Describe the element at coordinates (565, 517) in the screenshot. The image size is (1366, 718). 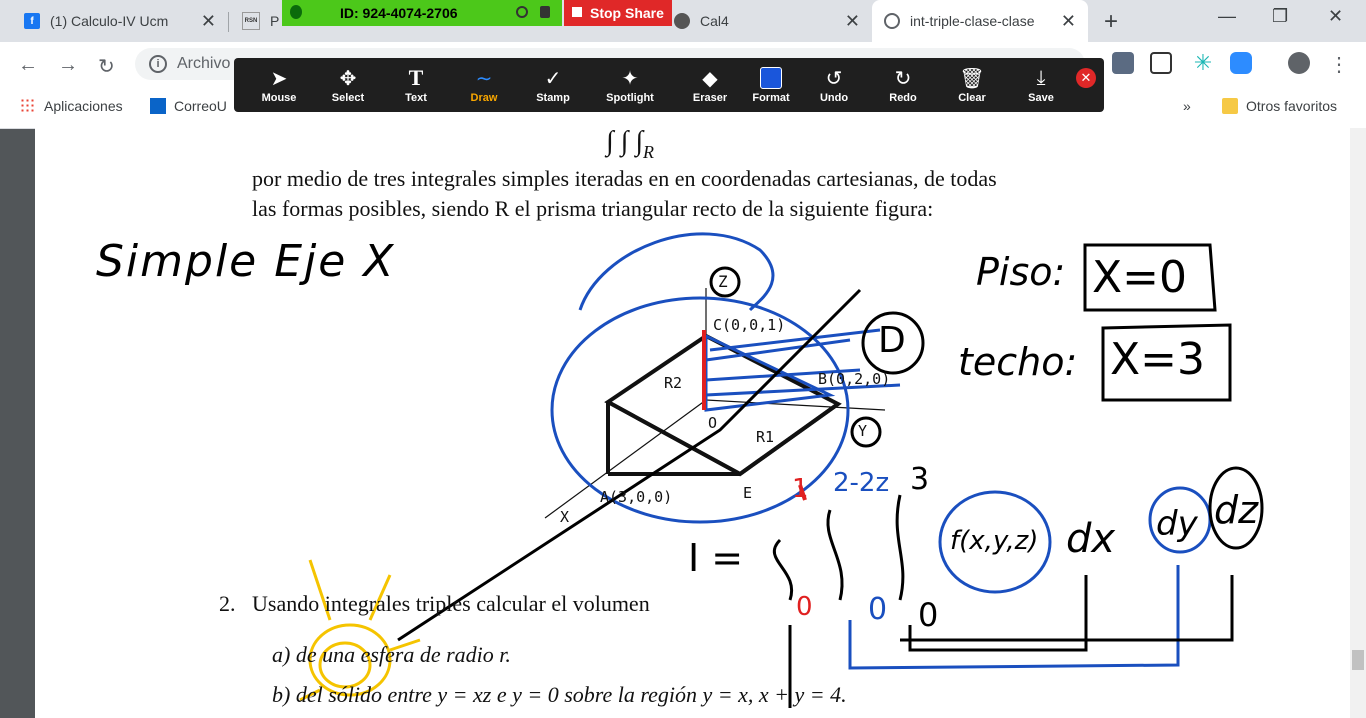
I see `figure-label-x: X` at that location.